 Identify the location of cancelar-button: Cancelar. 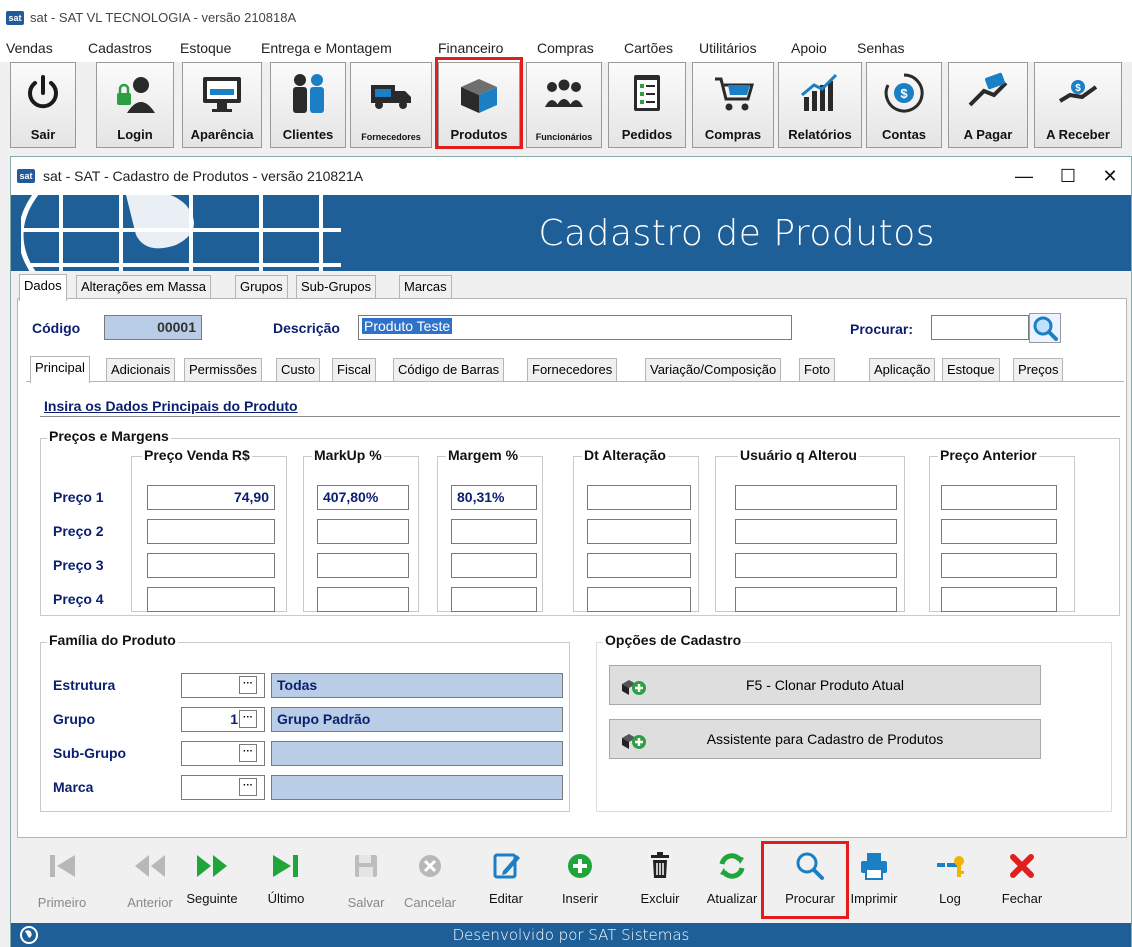
(430, 884).